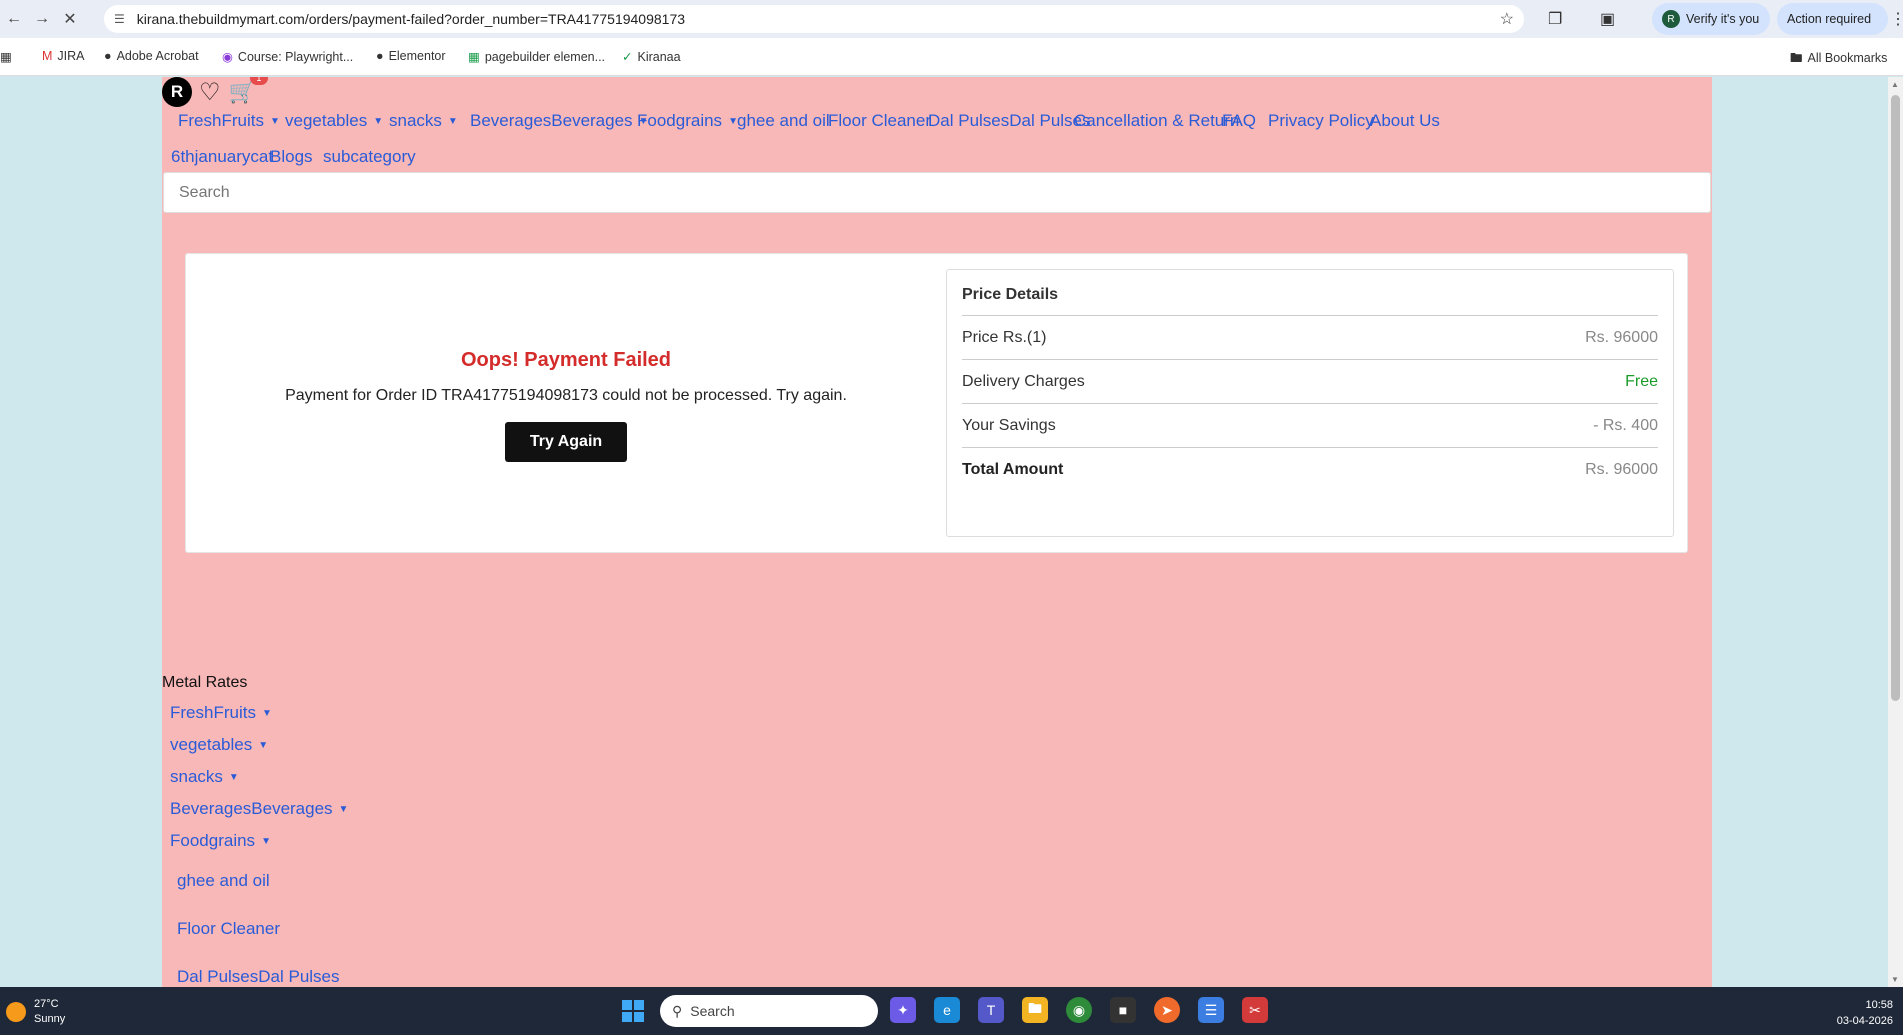 The height and width of the screenshot is (1035, 1903). What do you see at coordinates (1079, 1010) in the screenshot?
I see `chrome-icon: ◉` at bounding box center [1079, 1010].